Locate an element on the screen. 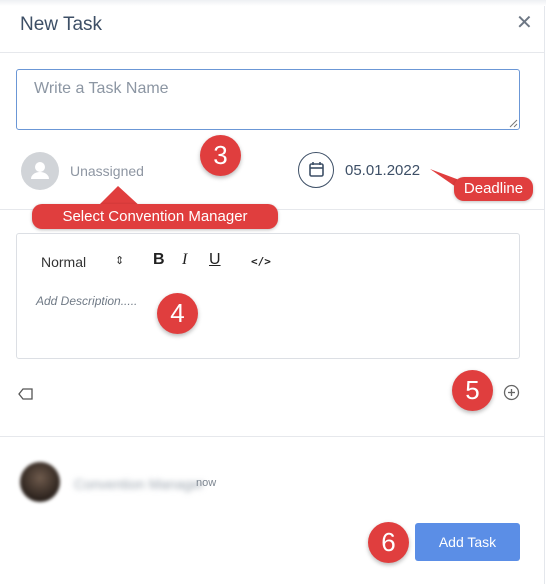  step-4-marker: 4 is located at coordinates (177, 313).